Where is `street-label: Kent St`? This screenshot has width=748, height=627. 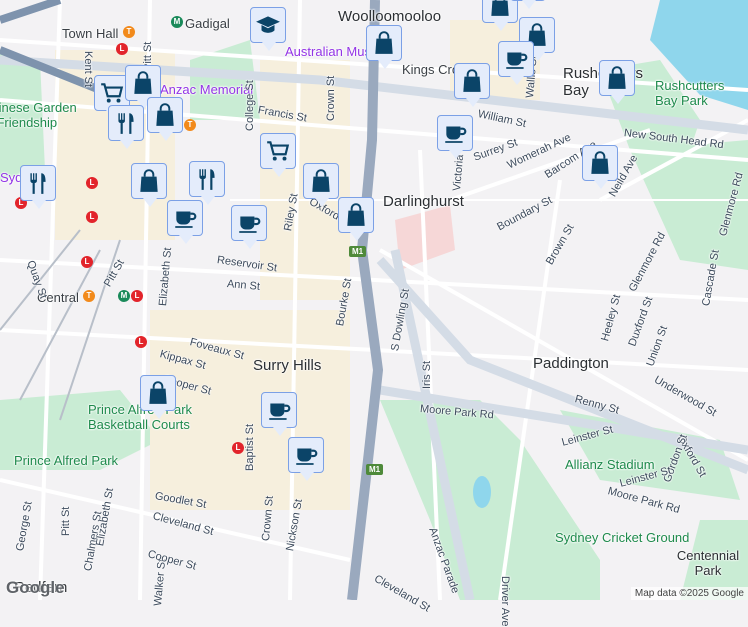 street-label: Kent St is located at coordinates (88, 69).